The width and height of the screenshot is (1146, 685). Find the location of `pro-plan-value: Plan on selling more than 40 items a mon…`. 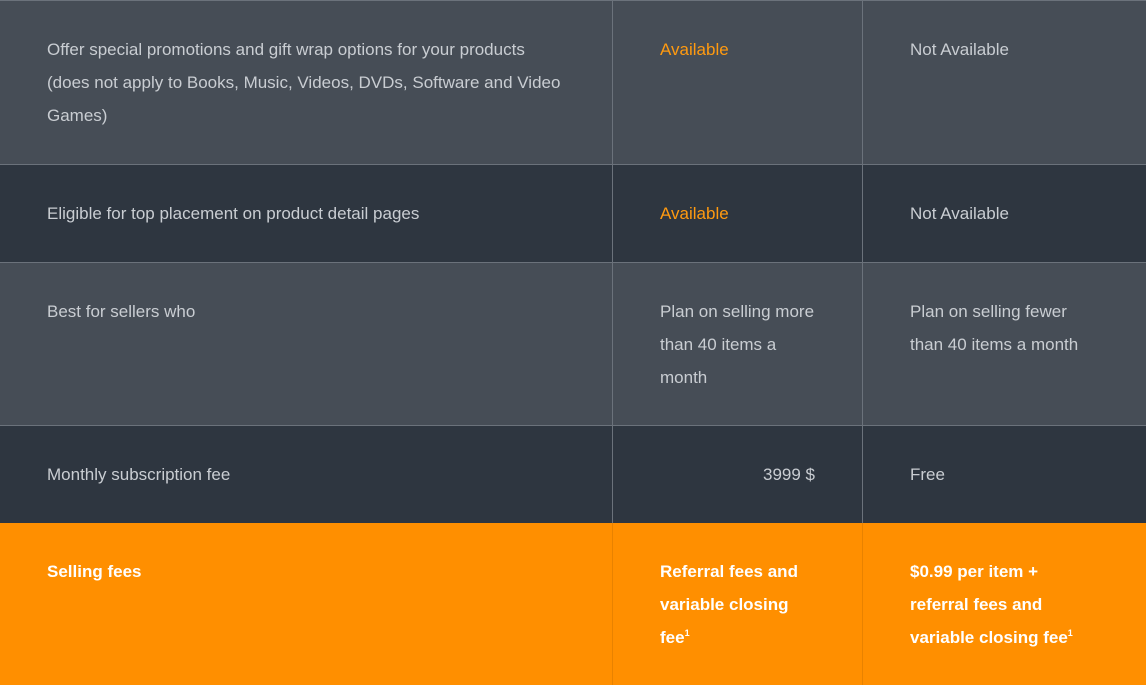

pro-plan-value: Plan on selling more than 40 items a mon… is located at coordinates (737, 344).